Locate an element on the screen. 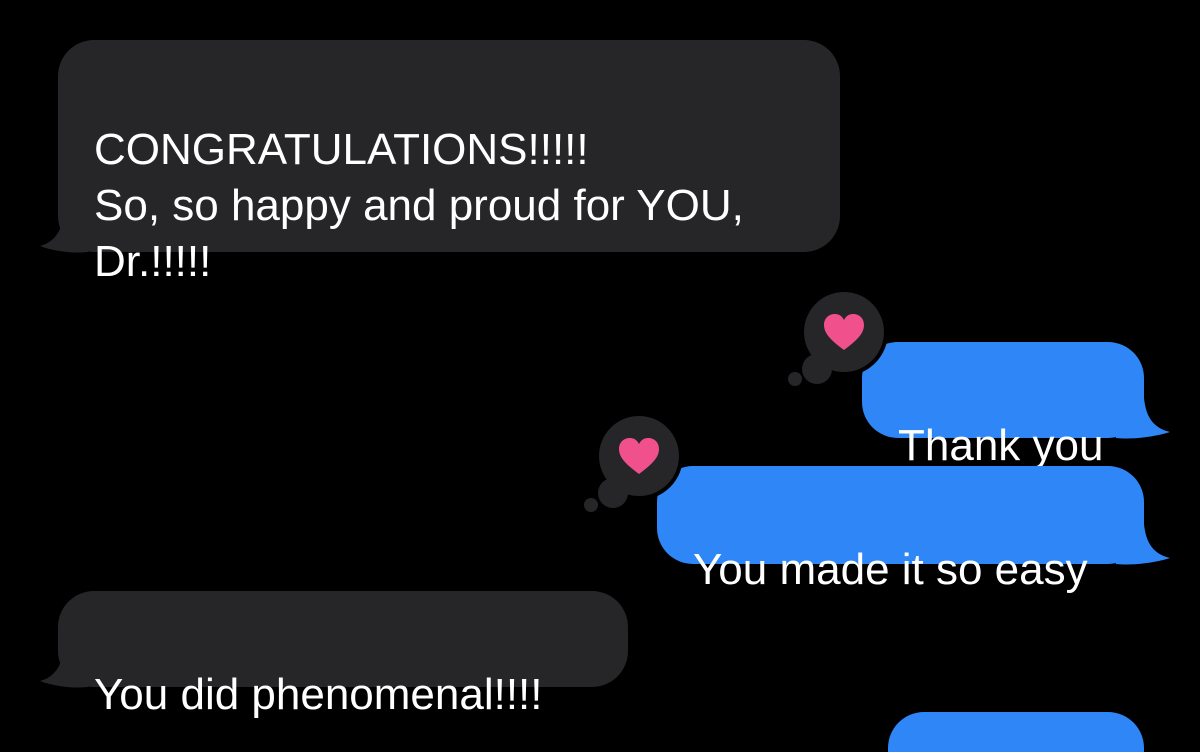  message-text: Thank you is located at coordinates (1001, 445).